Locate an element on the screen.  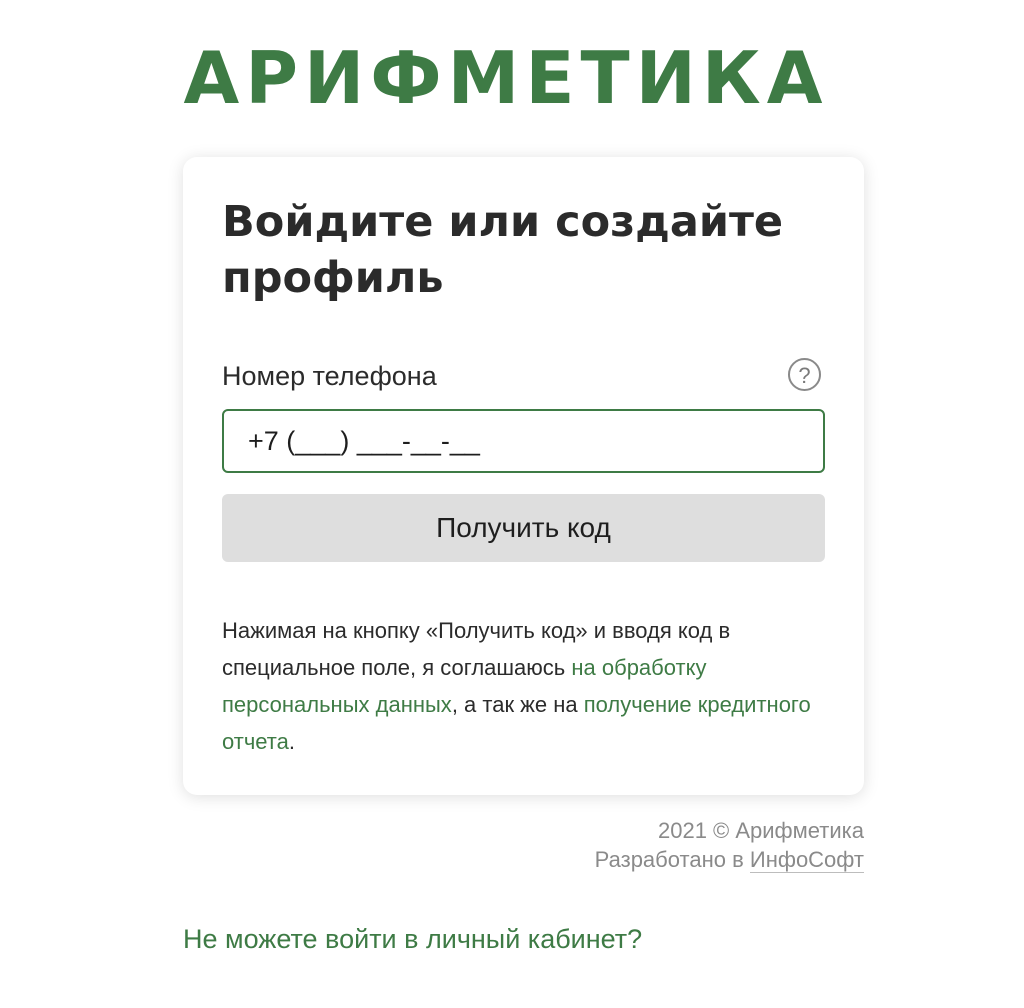
phone-input is located at coordinates (523, 441).